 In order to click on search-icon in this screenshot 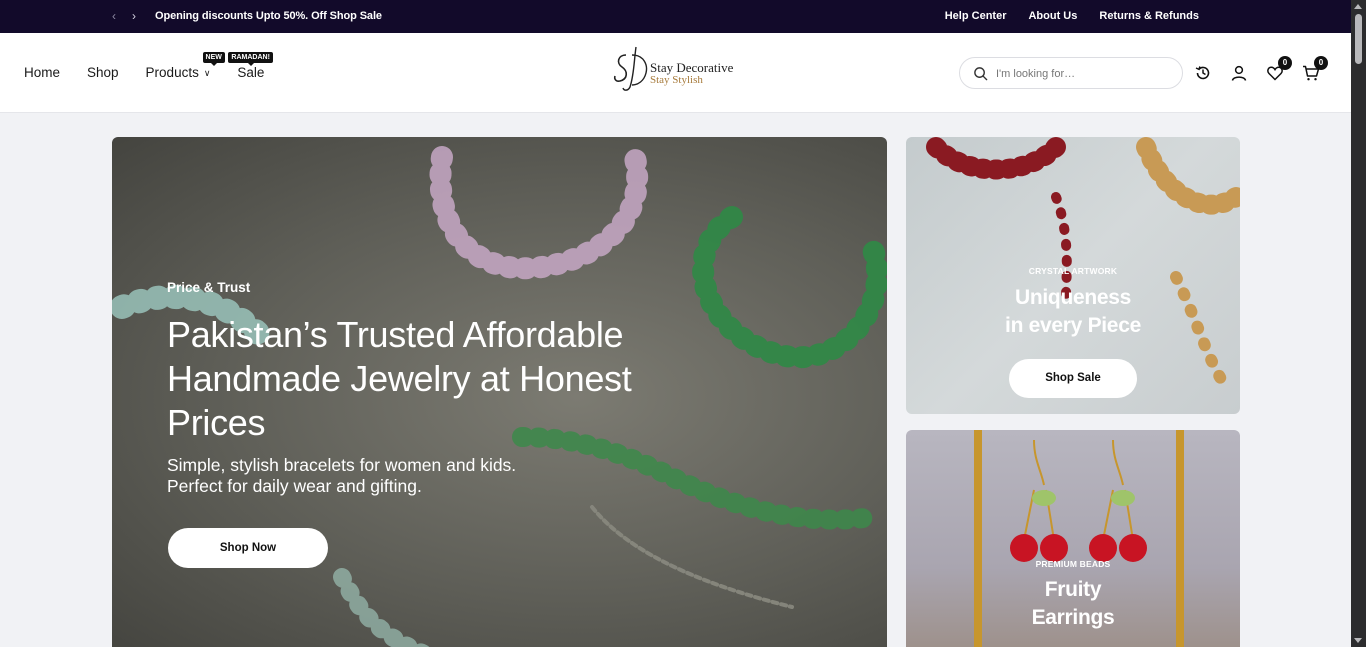, I will do `click(981, 74)`.